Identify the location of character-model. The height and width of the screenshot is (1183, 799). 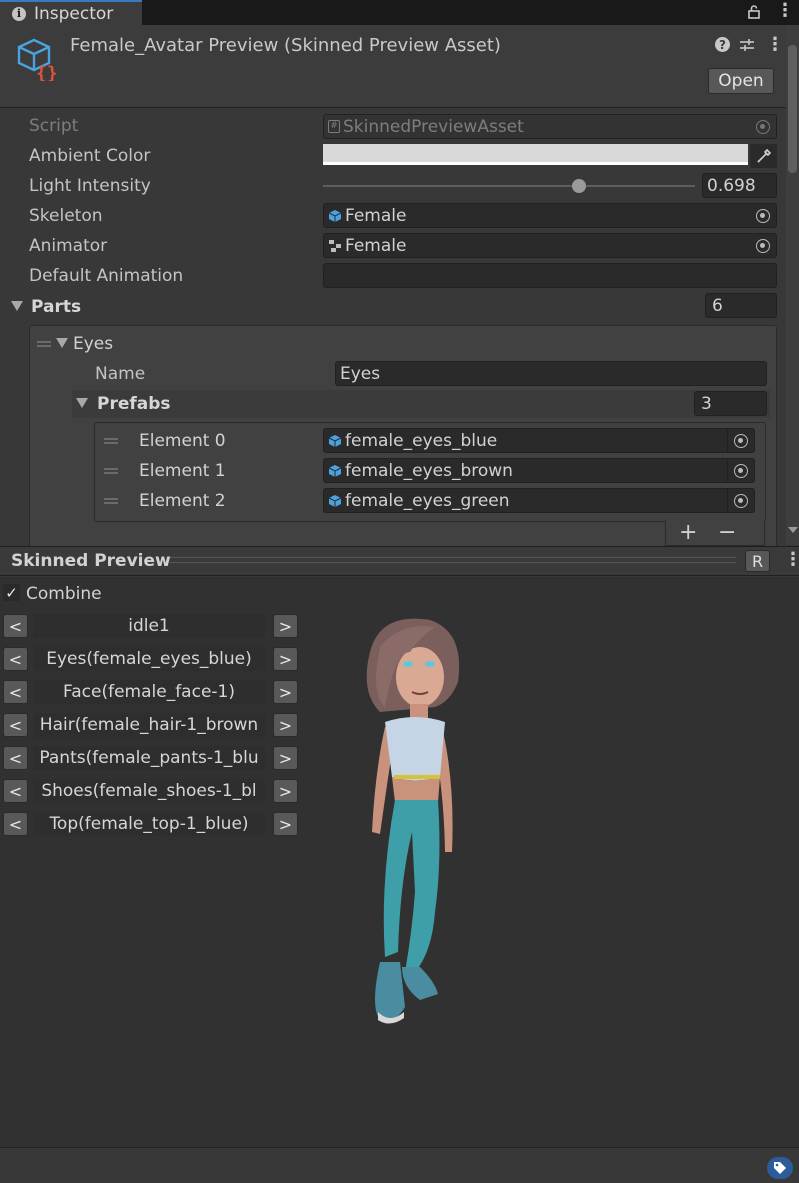
(413, 821).